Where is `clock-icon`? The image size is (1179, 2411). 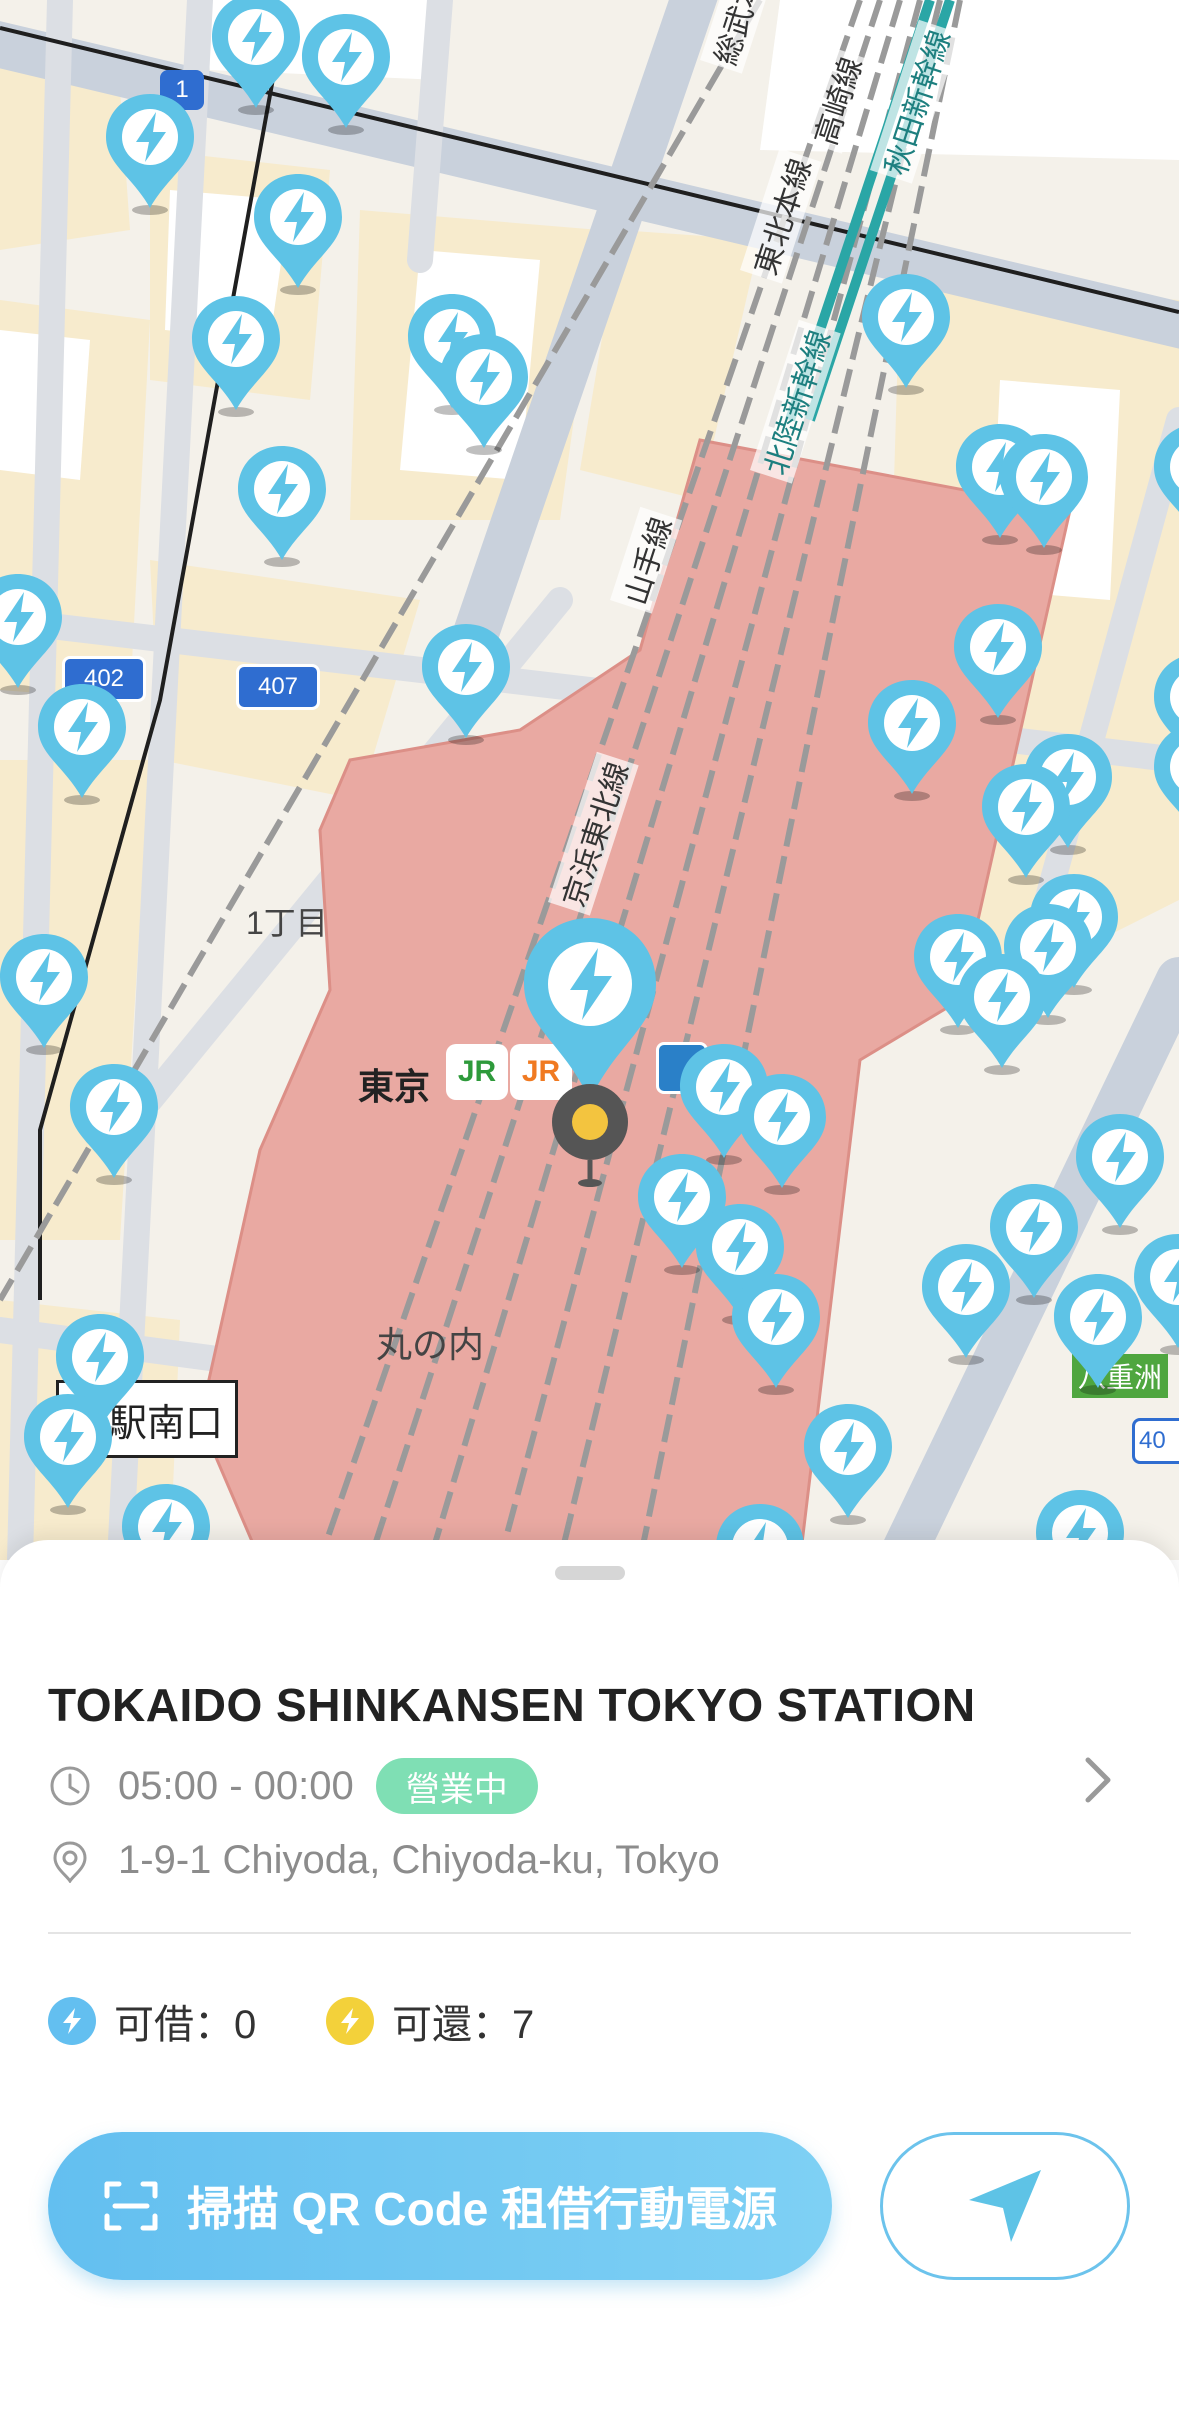 clock-icon is located at coordinates (70, 1786).